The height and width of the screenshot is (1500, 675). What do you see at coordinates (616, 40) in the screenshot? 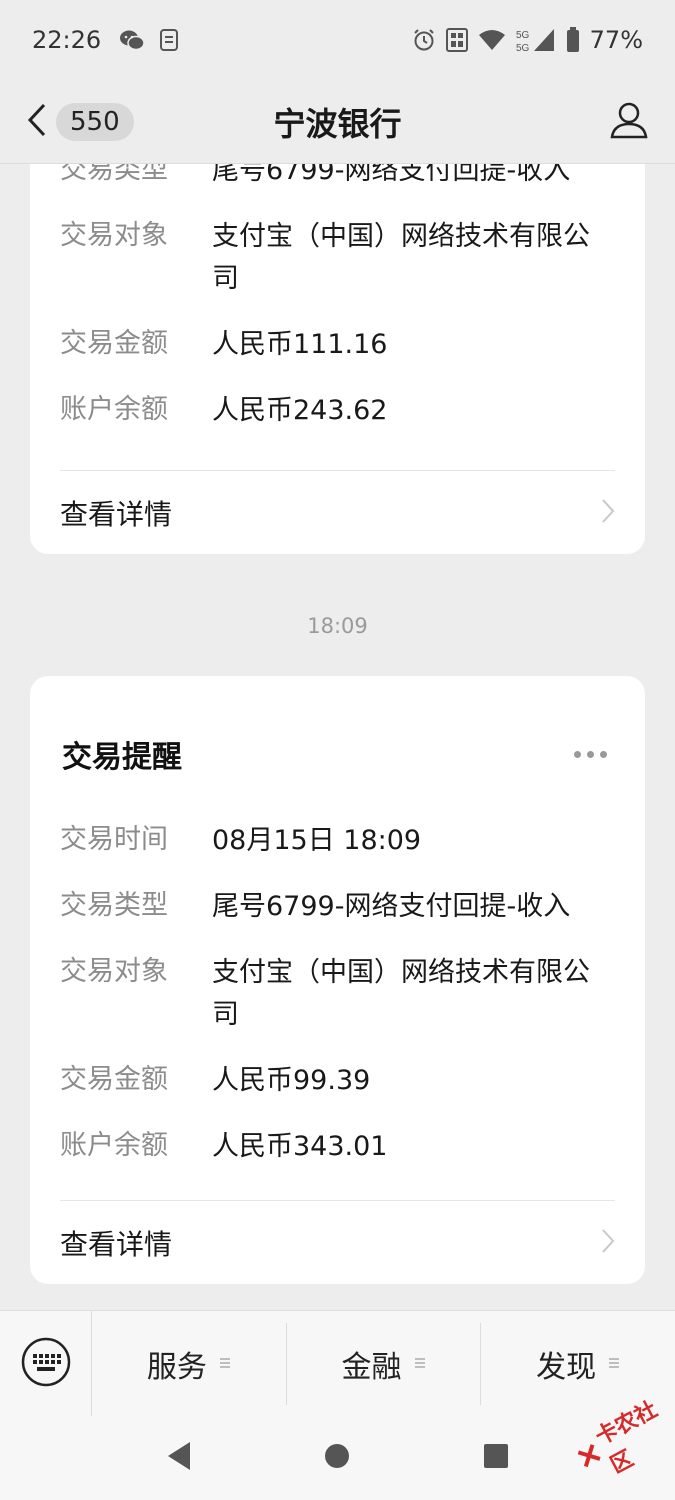
I see `battery-percent: 77%` at bounding box center [616, 40].